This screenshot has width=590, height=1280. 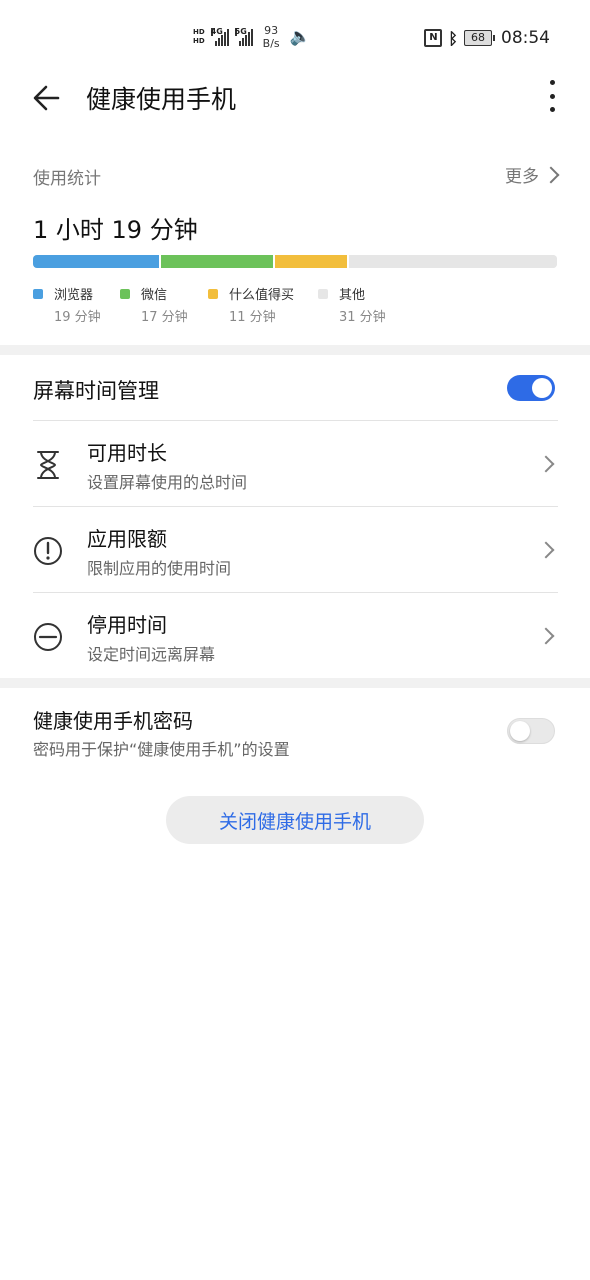 I want to click on clock: 08:54, so click(x=525, y=38).